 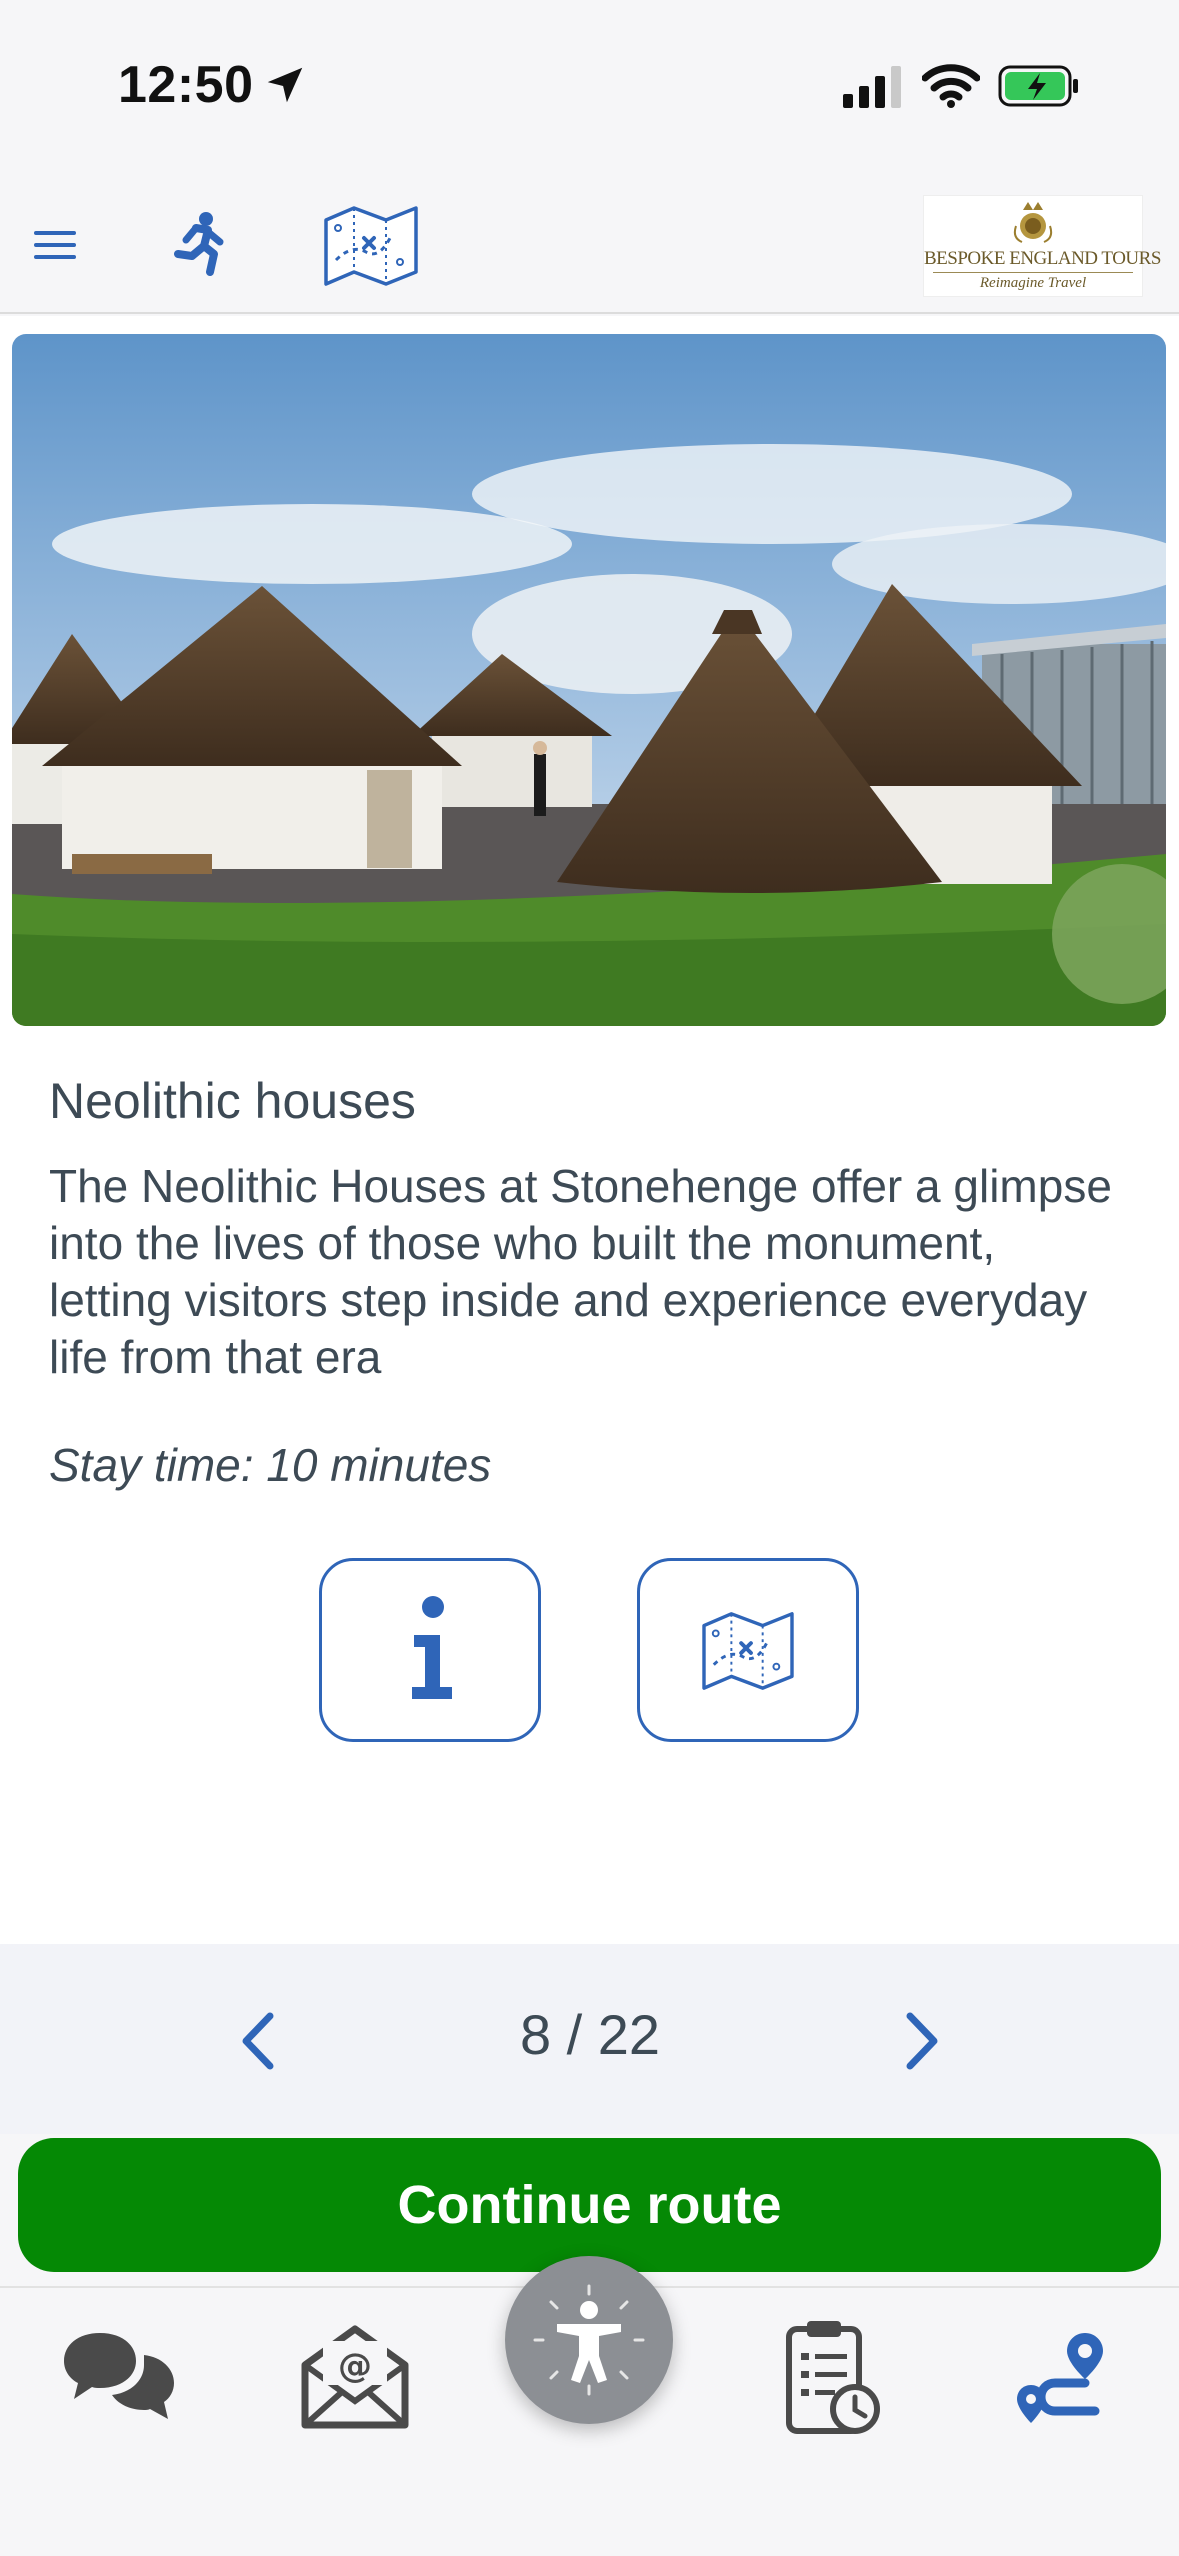 What do you see at coordinates (232, 1101) in the screenshot?
I see `place-title: Neolithic houses` at bounding box center [232, 1101].